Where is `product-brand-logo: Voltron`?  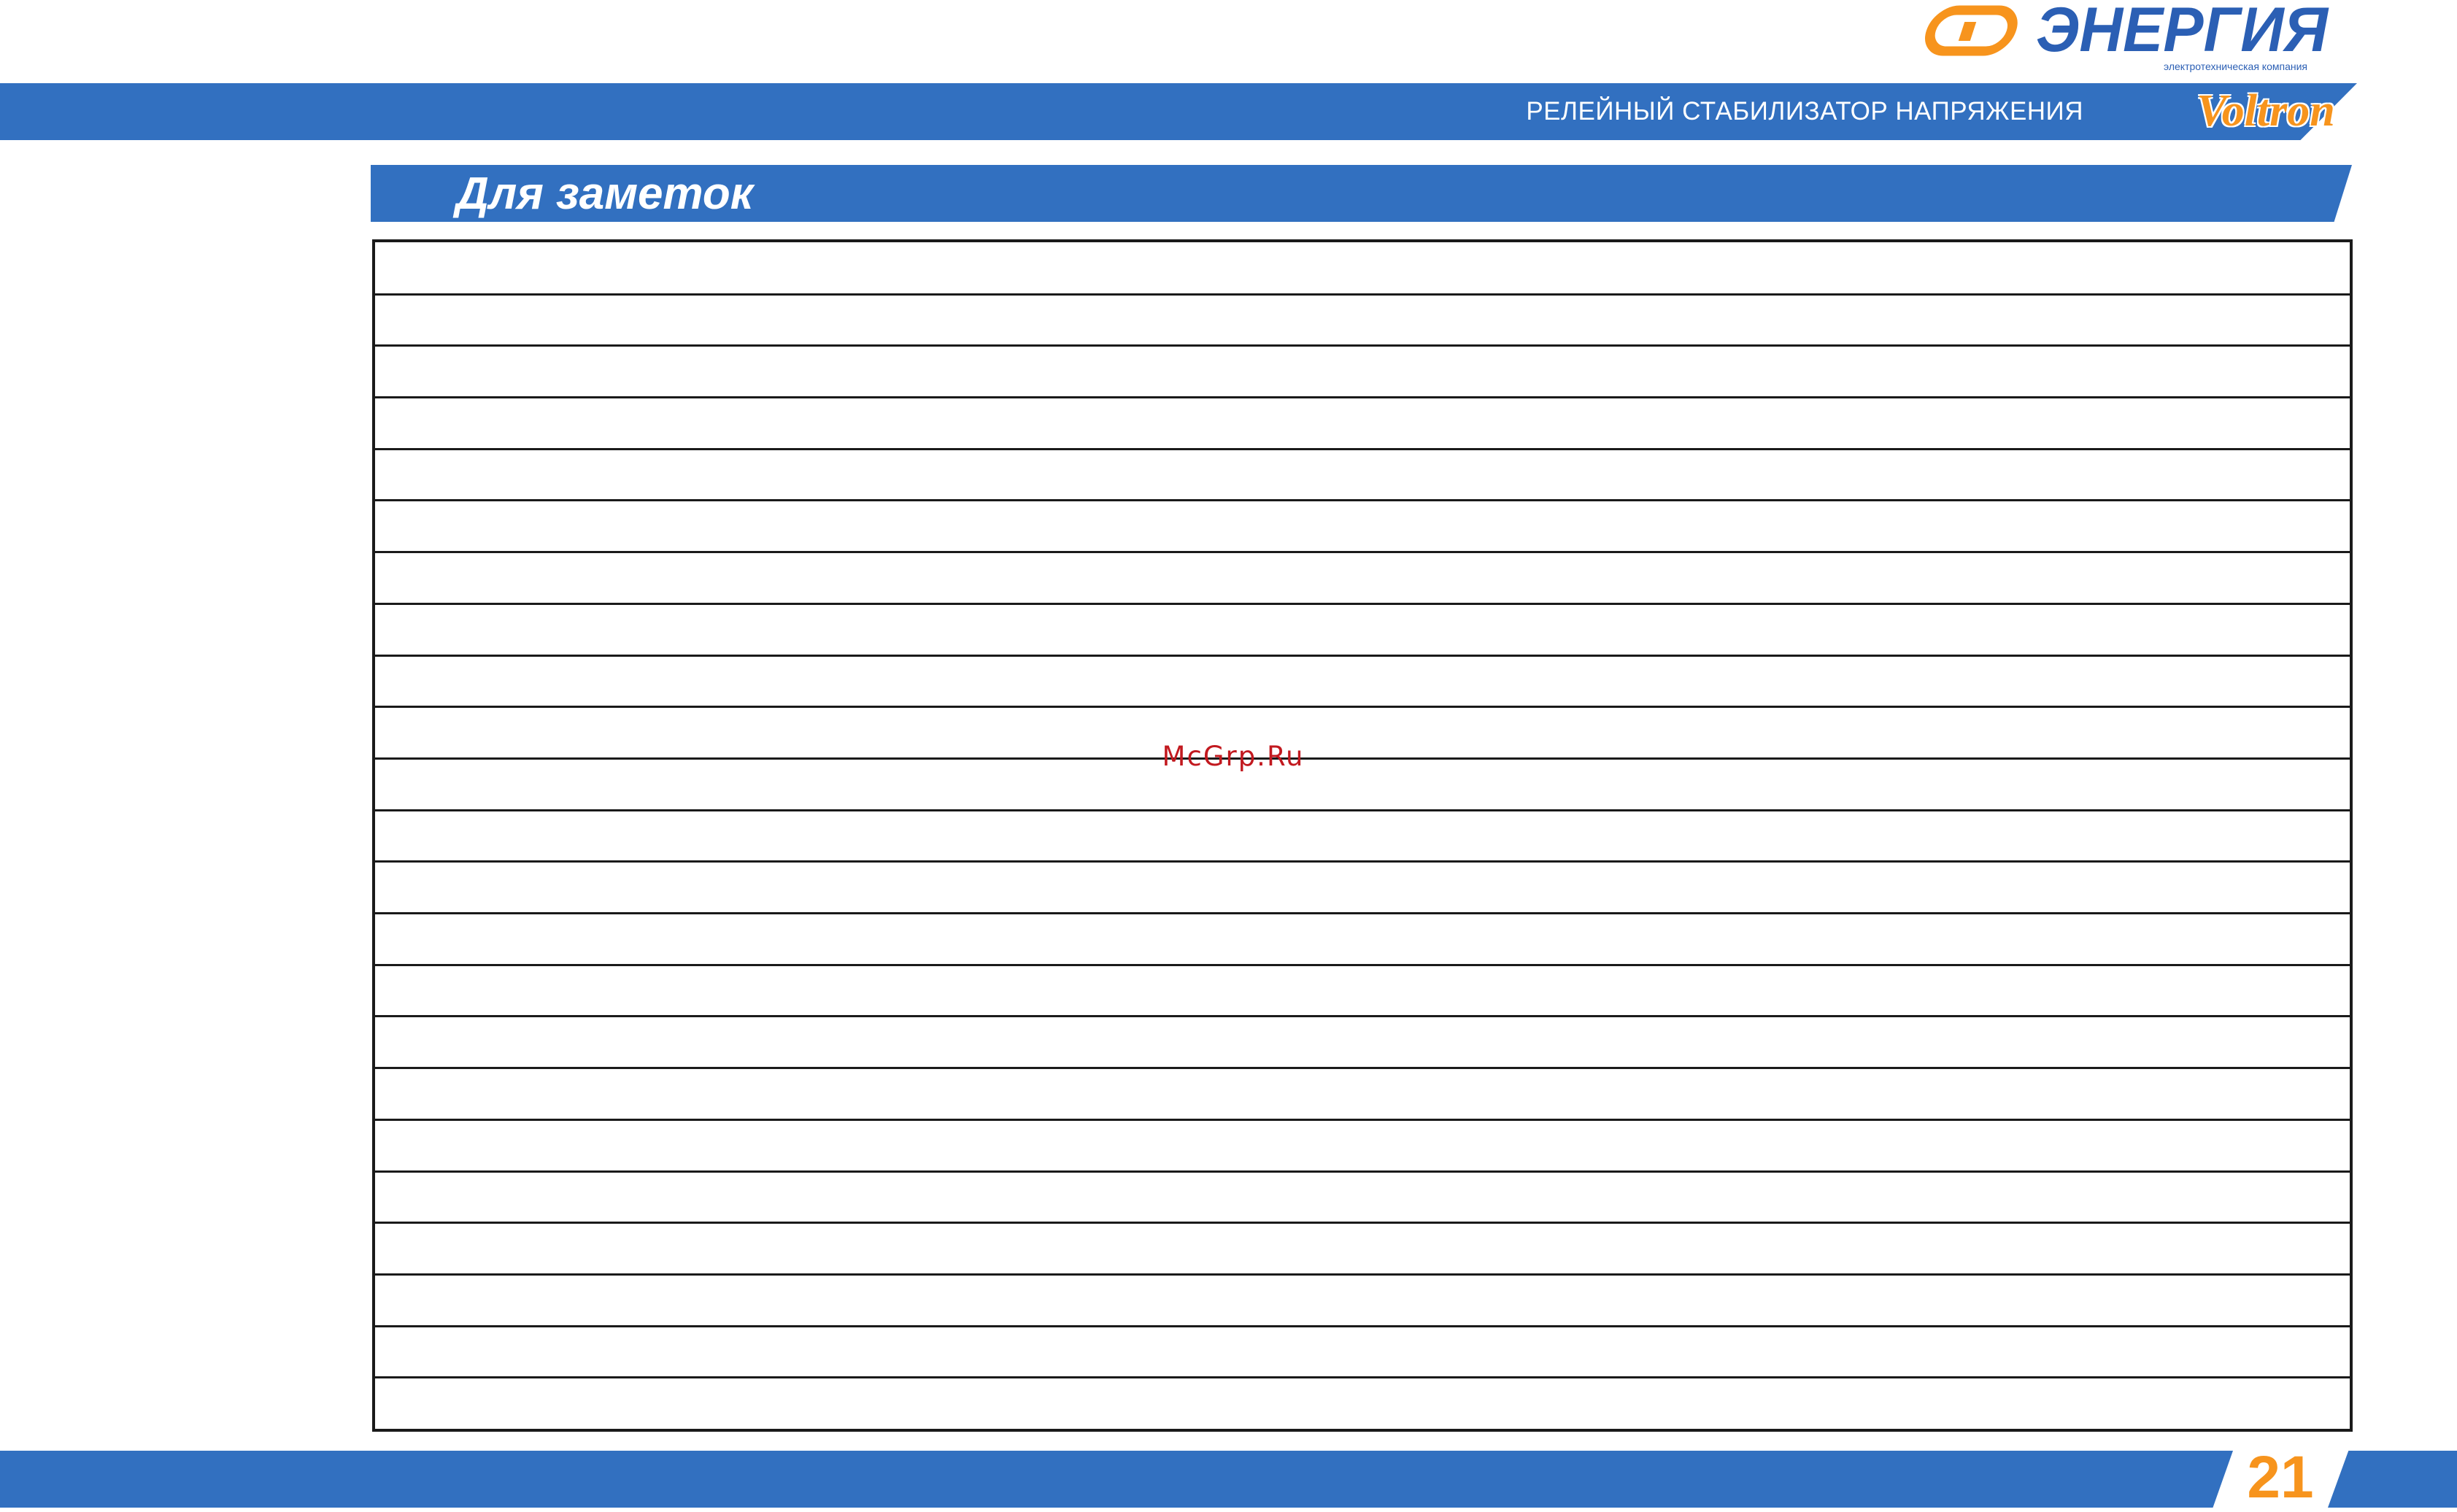
product-brand-logo: Voltron is located at coordinates (2265, 110).